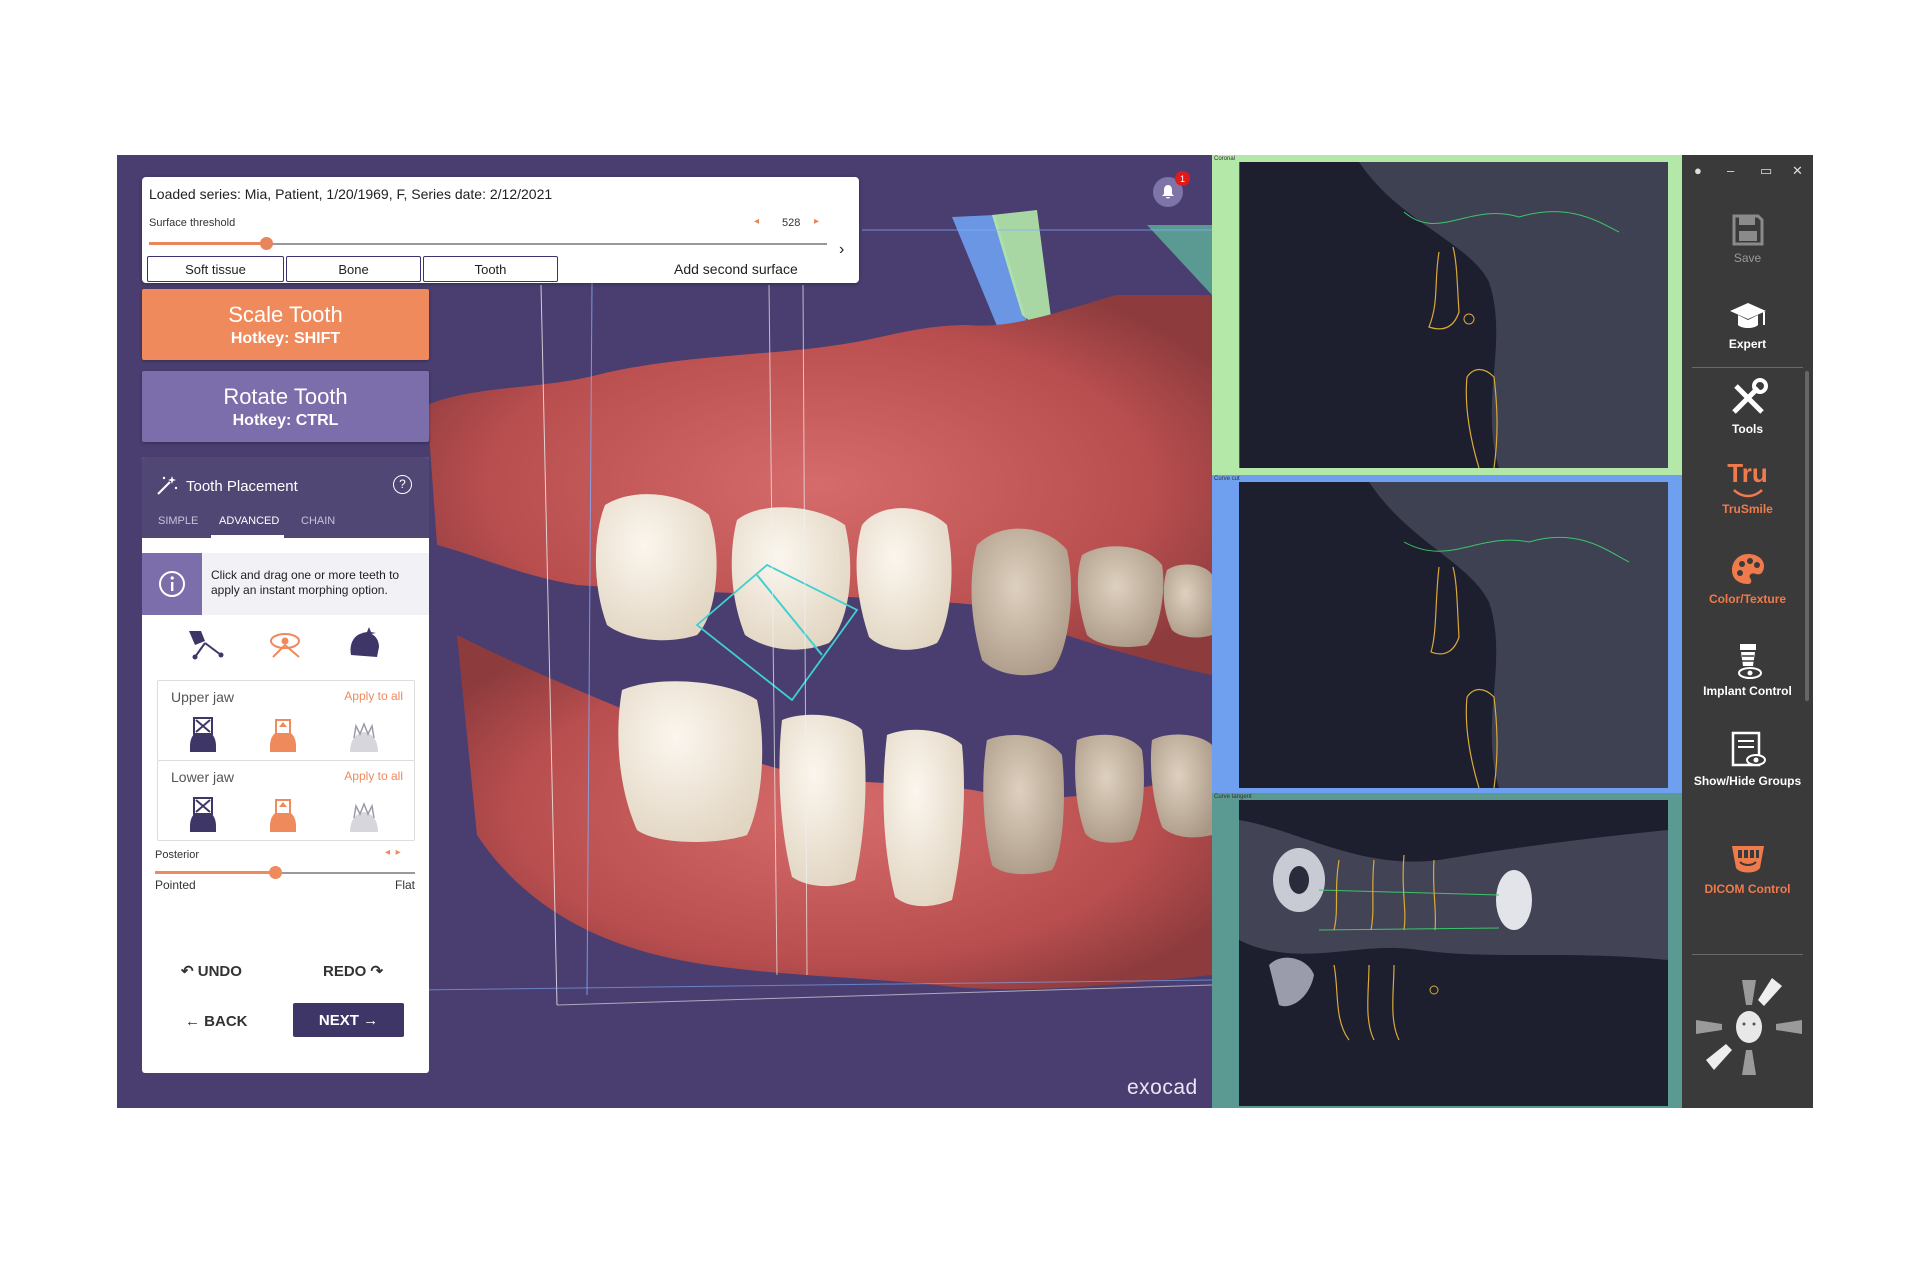  What do you see at coordinates (841, 250) in the screenshot?
I see `chevron-right-icon: ›` at bounding box center [841, 250].